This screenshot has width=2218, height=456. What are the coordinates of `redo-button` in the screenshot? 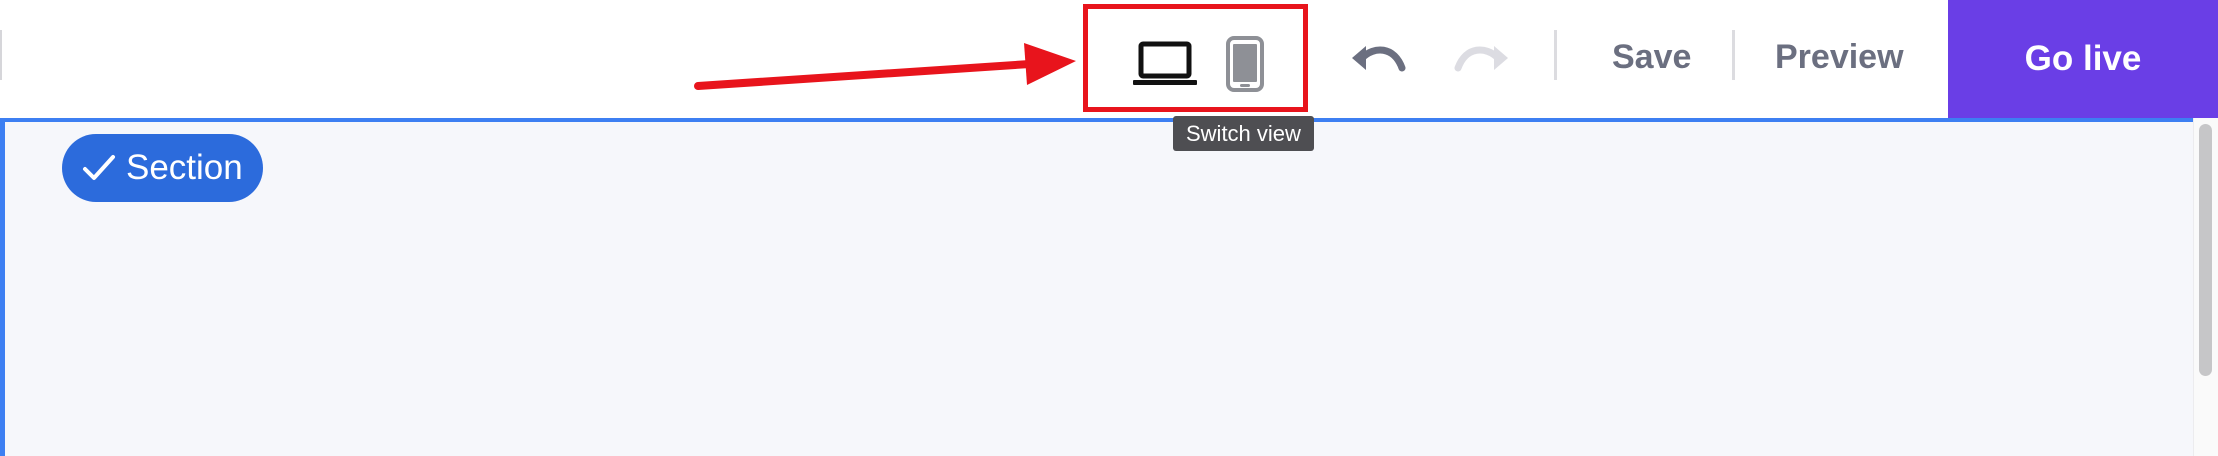 It's located at (1483, 58).